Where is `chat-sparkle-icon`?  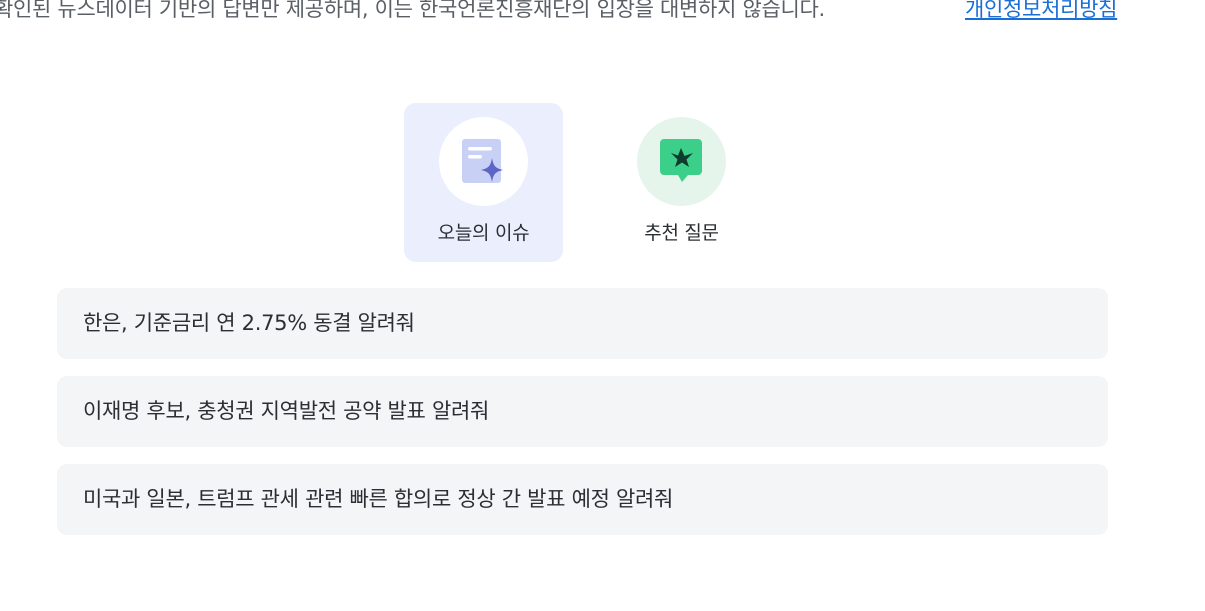
chat-sparkle-icon is located at coordinates (681, 160).